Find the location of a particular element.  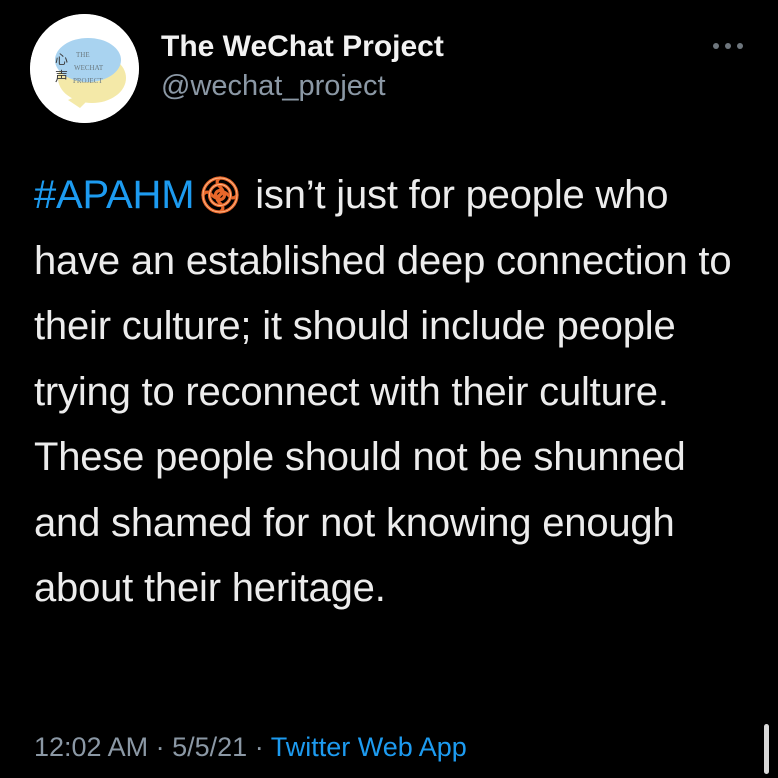

scrollbar-thumb is located at coordinates (766, 749).